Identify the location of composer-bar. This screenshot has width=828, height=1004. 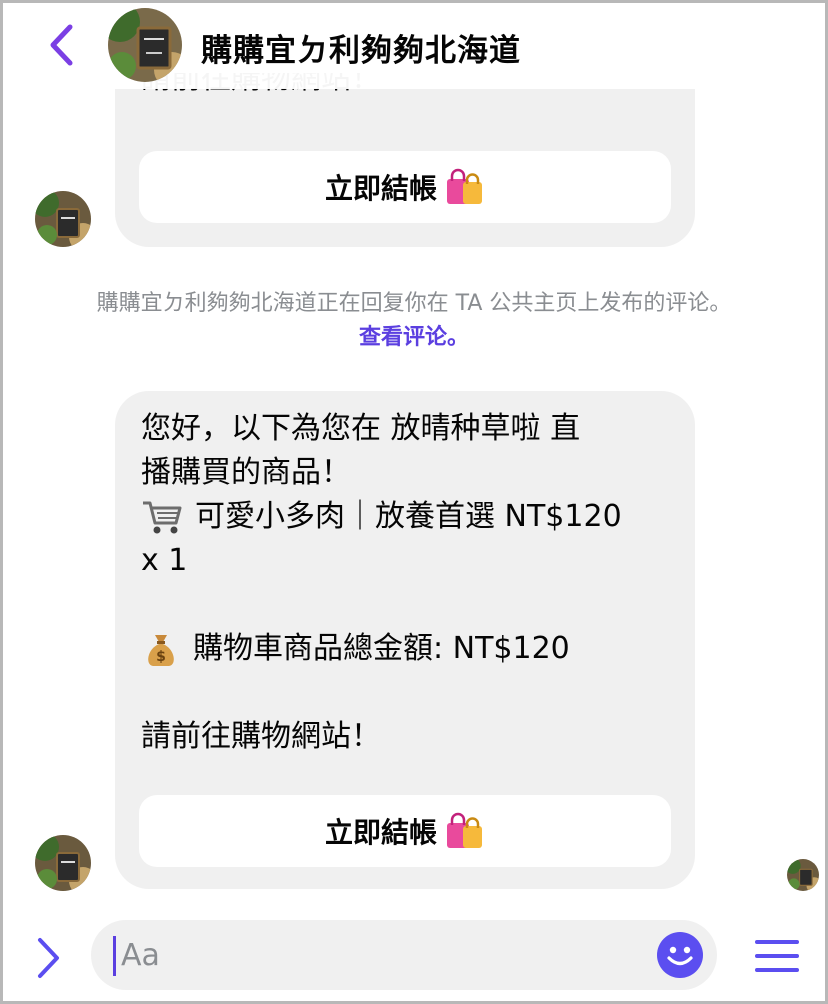
(414, 954).